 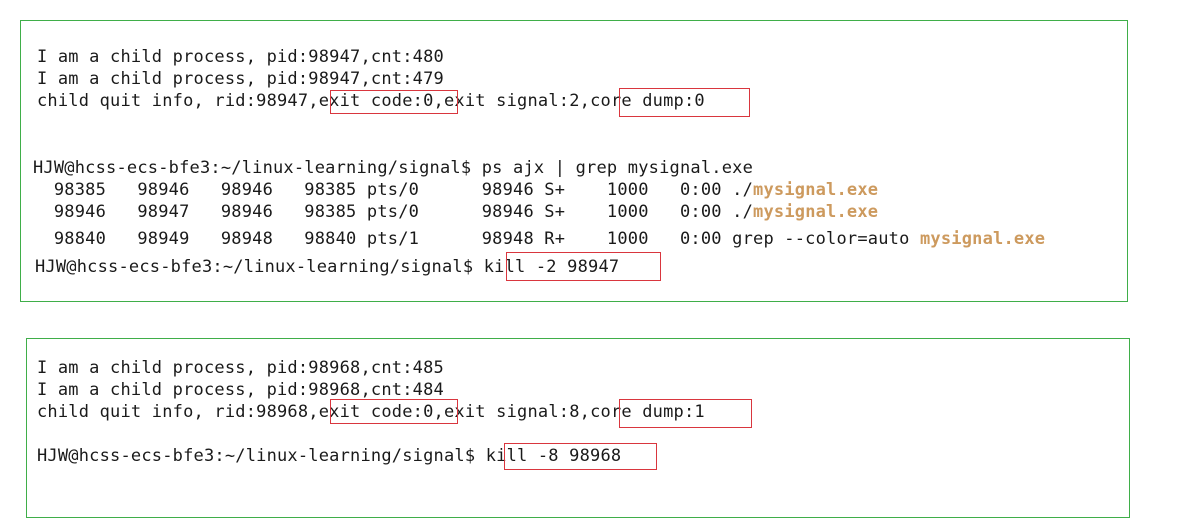 What do you see at coordinates (240, 57) in the screenshot?
I see `output-line: I am a child process, pid:98947,cnt:480` at bounding box center [240, 57].